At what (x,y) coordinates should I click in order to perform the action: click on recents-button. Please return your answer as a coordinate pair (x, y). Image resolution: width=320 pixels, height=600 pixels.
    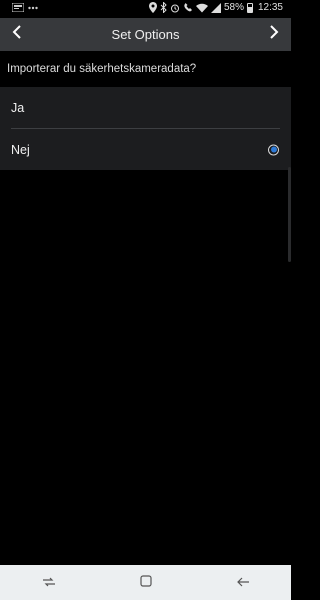
    Looking at the image, I should click on (49, 583).